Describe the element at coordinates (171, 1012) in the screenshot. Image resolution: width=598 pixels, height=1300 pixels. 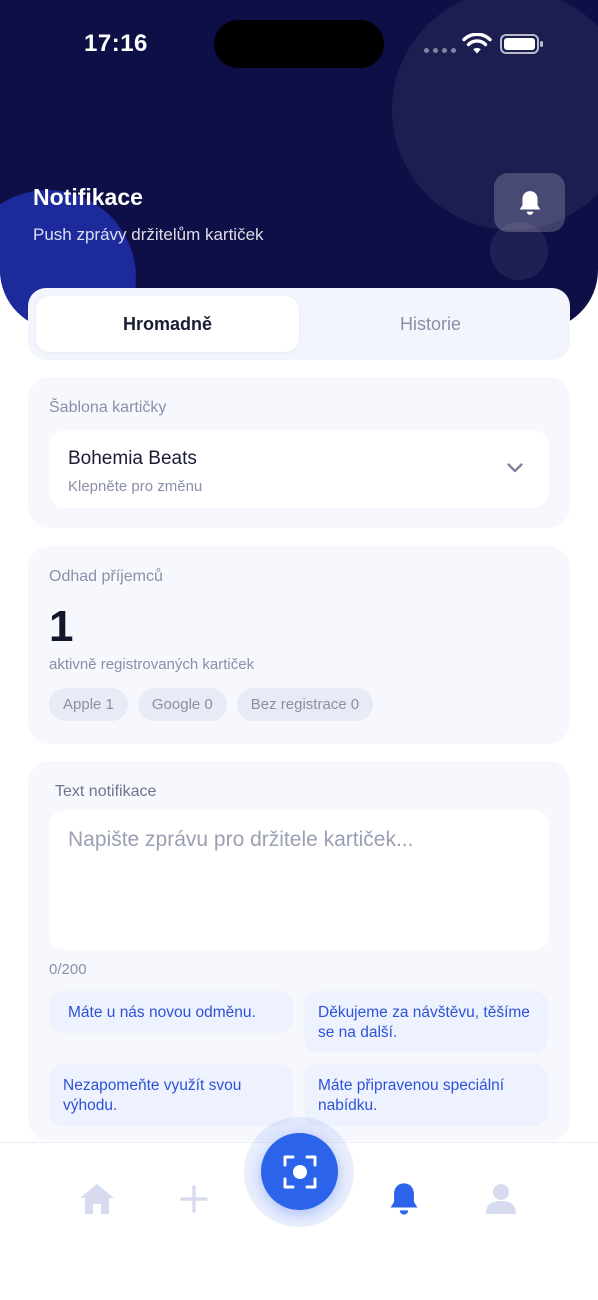
I see `suggestion-chip: Máte u nás novou odměnu.` at that location.